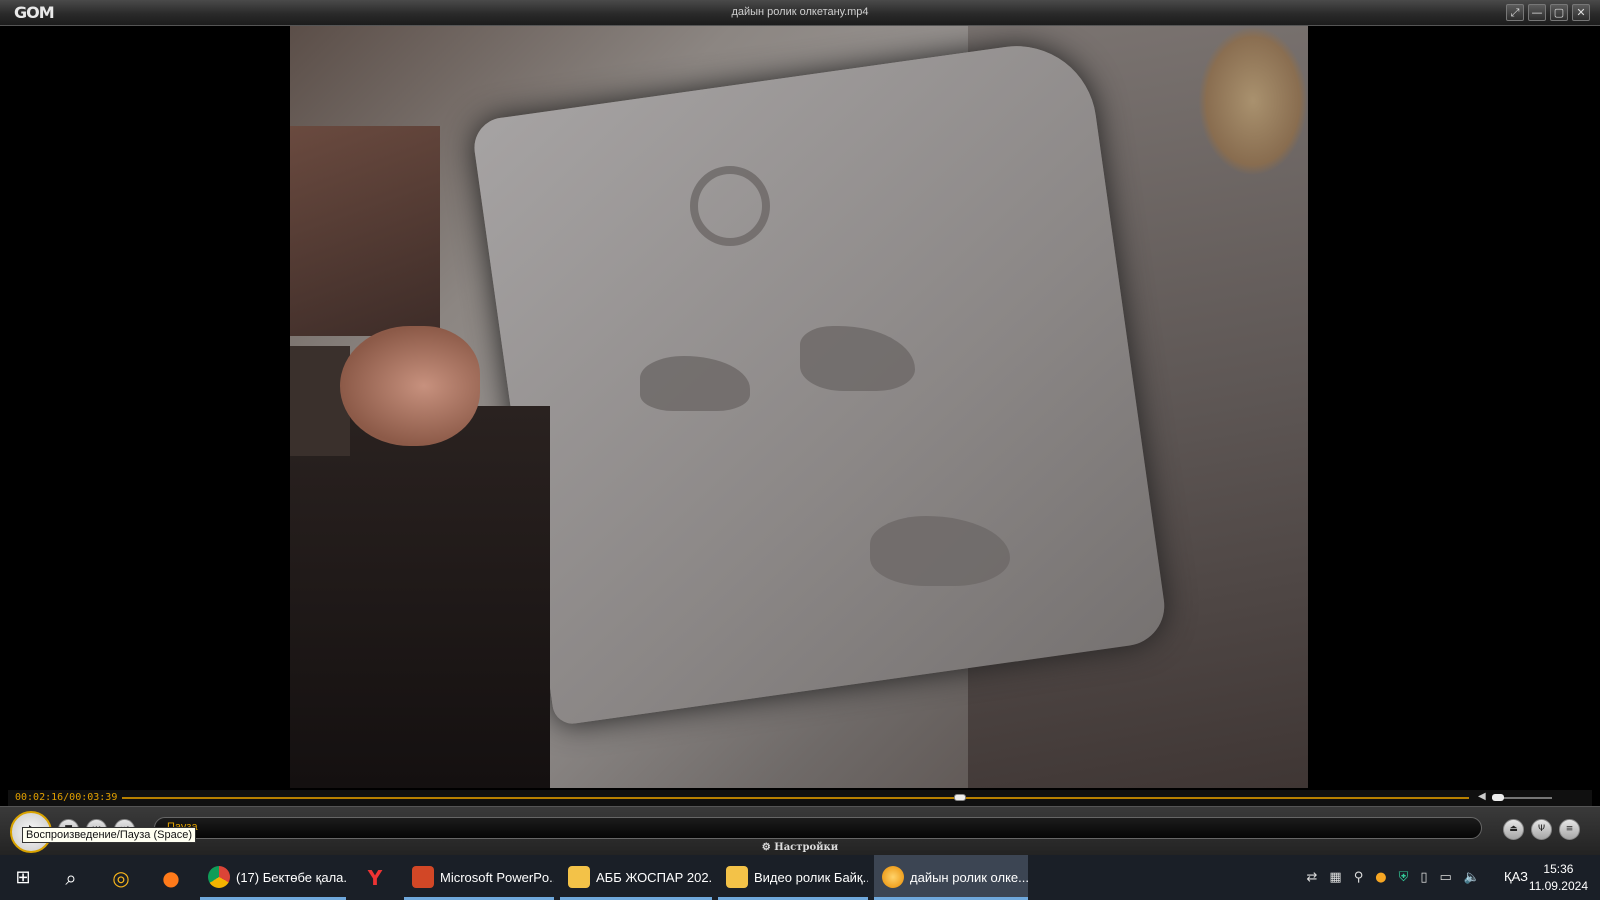 The height and width of the screenshot is (900, 1600). Describe the element at coordinates (1541, 829) in the screenshot. I see `equalizer-button: Ψ` at that location.